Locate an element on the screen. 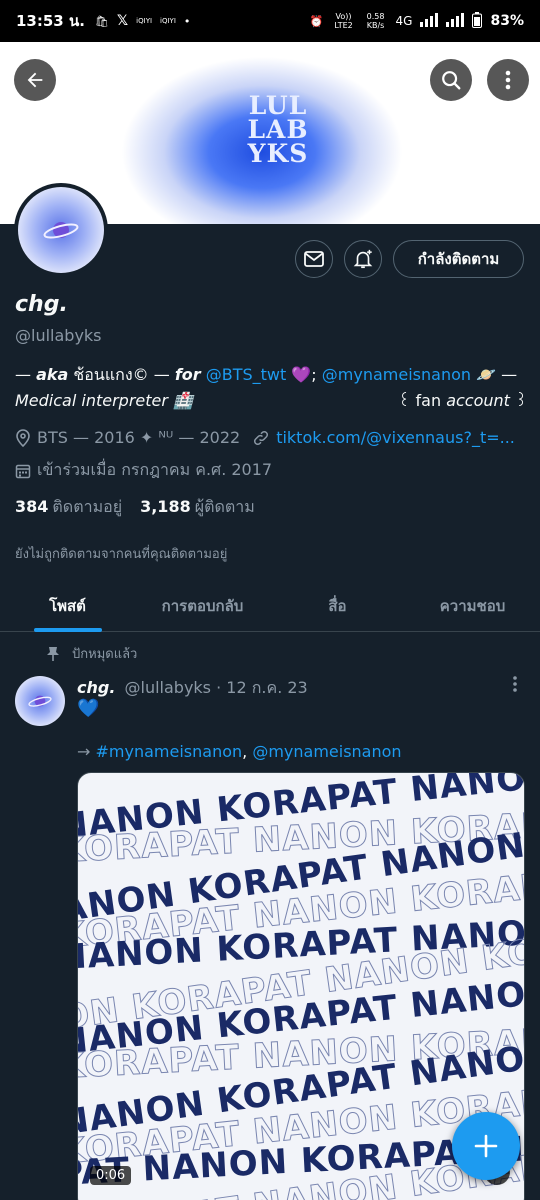 The image size is (540, 1200). post-header: chg. @lullabyks · 12 ก.ค. 23 is located at coordinates (192, 688).